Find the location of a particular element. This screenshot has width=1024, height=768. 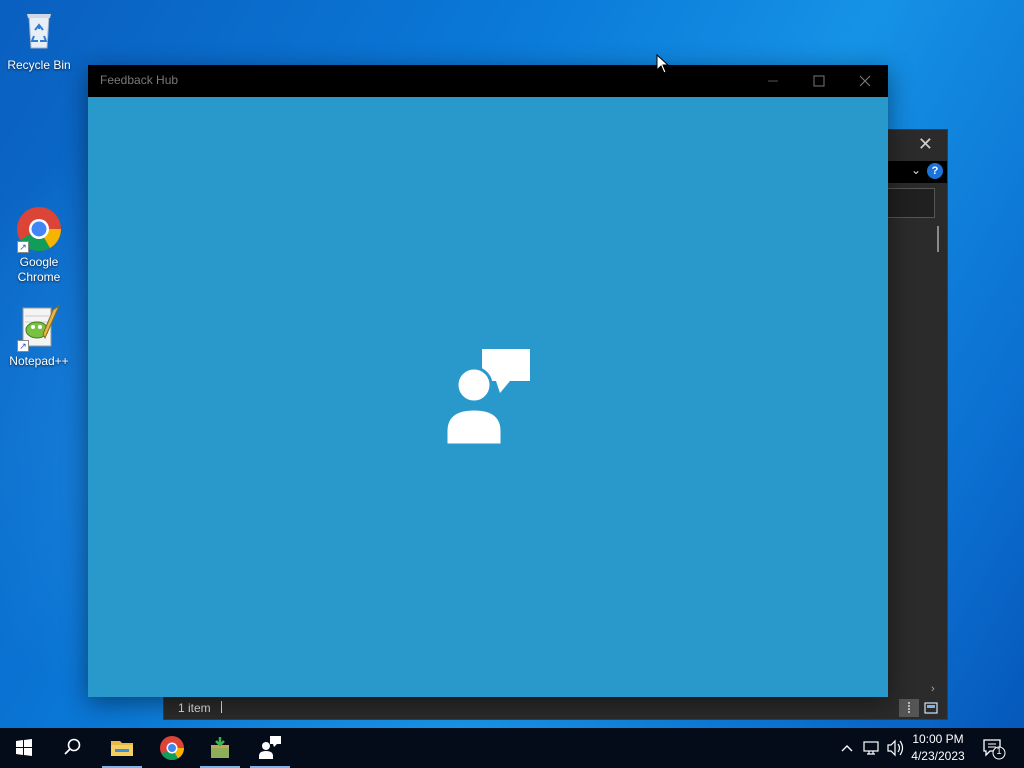

clock-date: 4/23/2023 is located at coordinates (938, 756).